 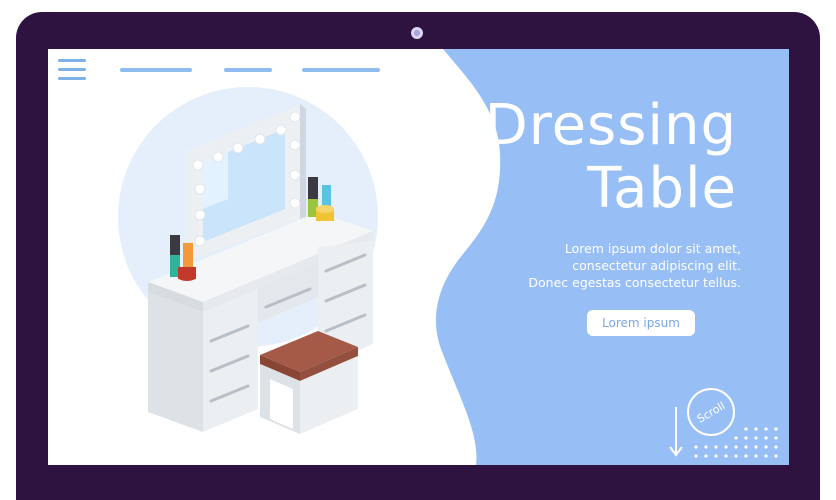 I want to click on arrow-down-icon, so click(x=676, y=432).